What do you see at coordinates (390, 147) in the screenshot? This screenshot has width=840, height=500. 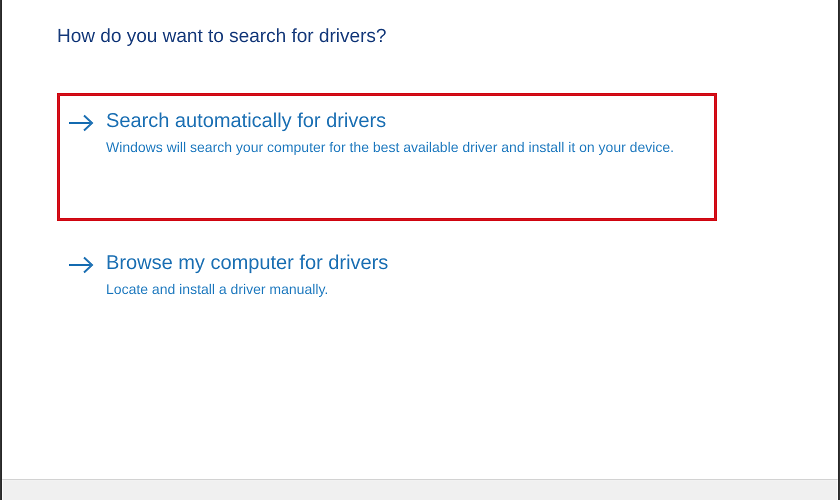 I see `option-description: Windows will search your computer for the best available driver and install it on your device.` at bounding box center [390, 147].